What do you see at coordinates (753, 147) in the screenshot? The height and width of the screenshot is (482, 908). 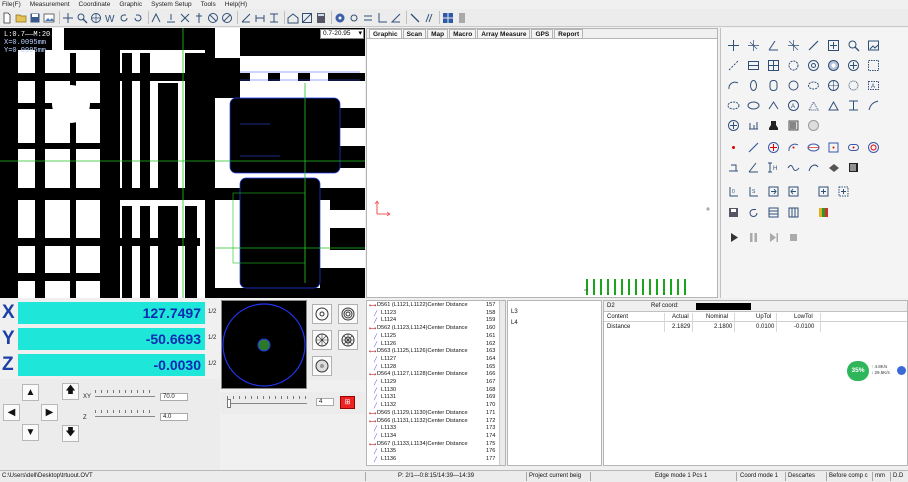 I see `red-line-icon` at bounding box center [753, 147].